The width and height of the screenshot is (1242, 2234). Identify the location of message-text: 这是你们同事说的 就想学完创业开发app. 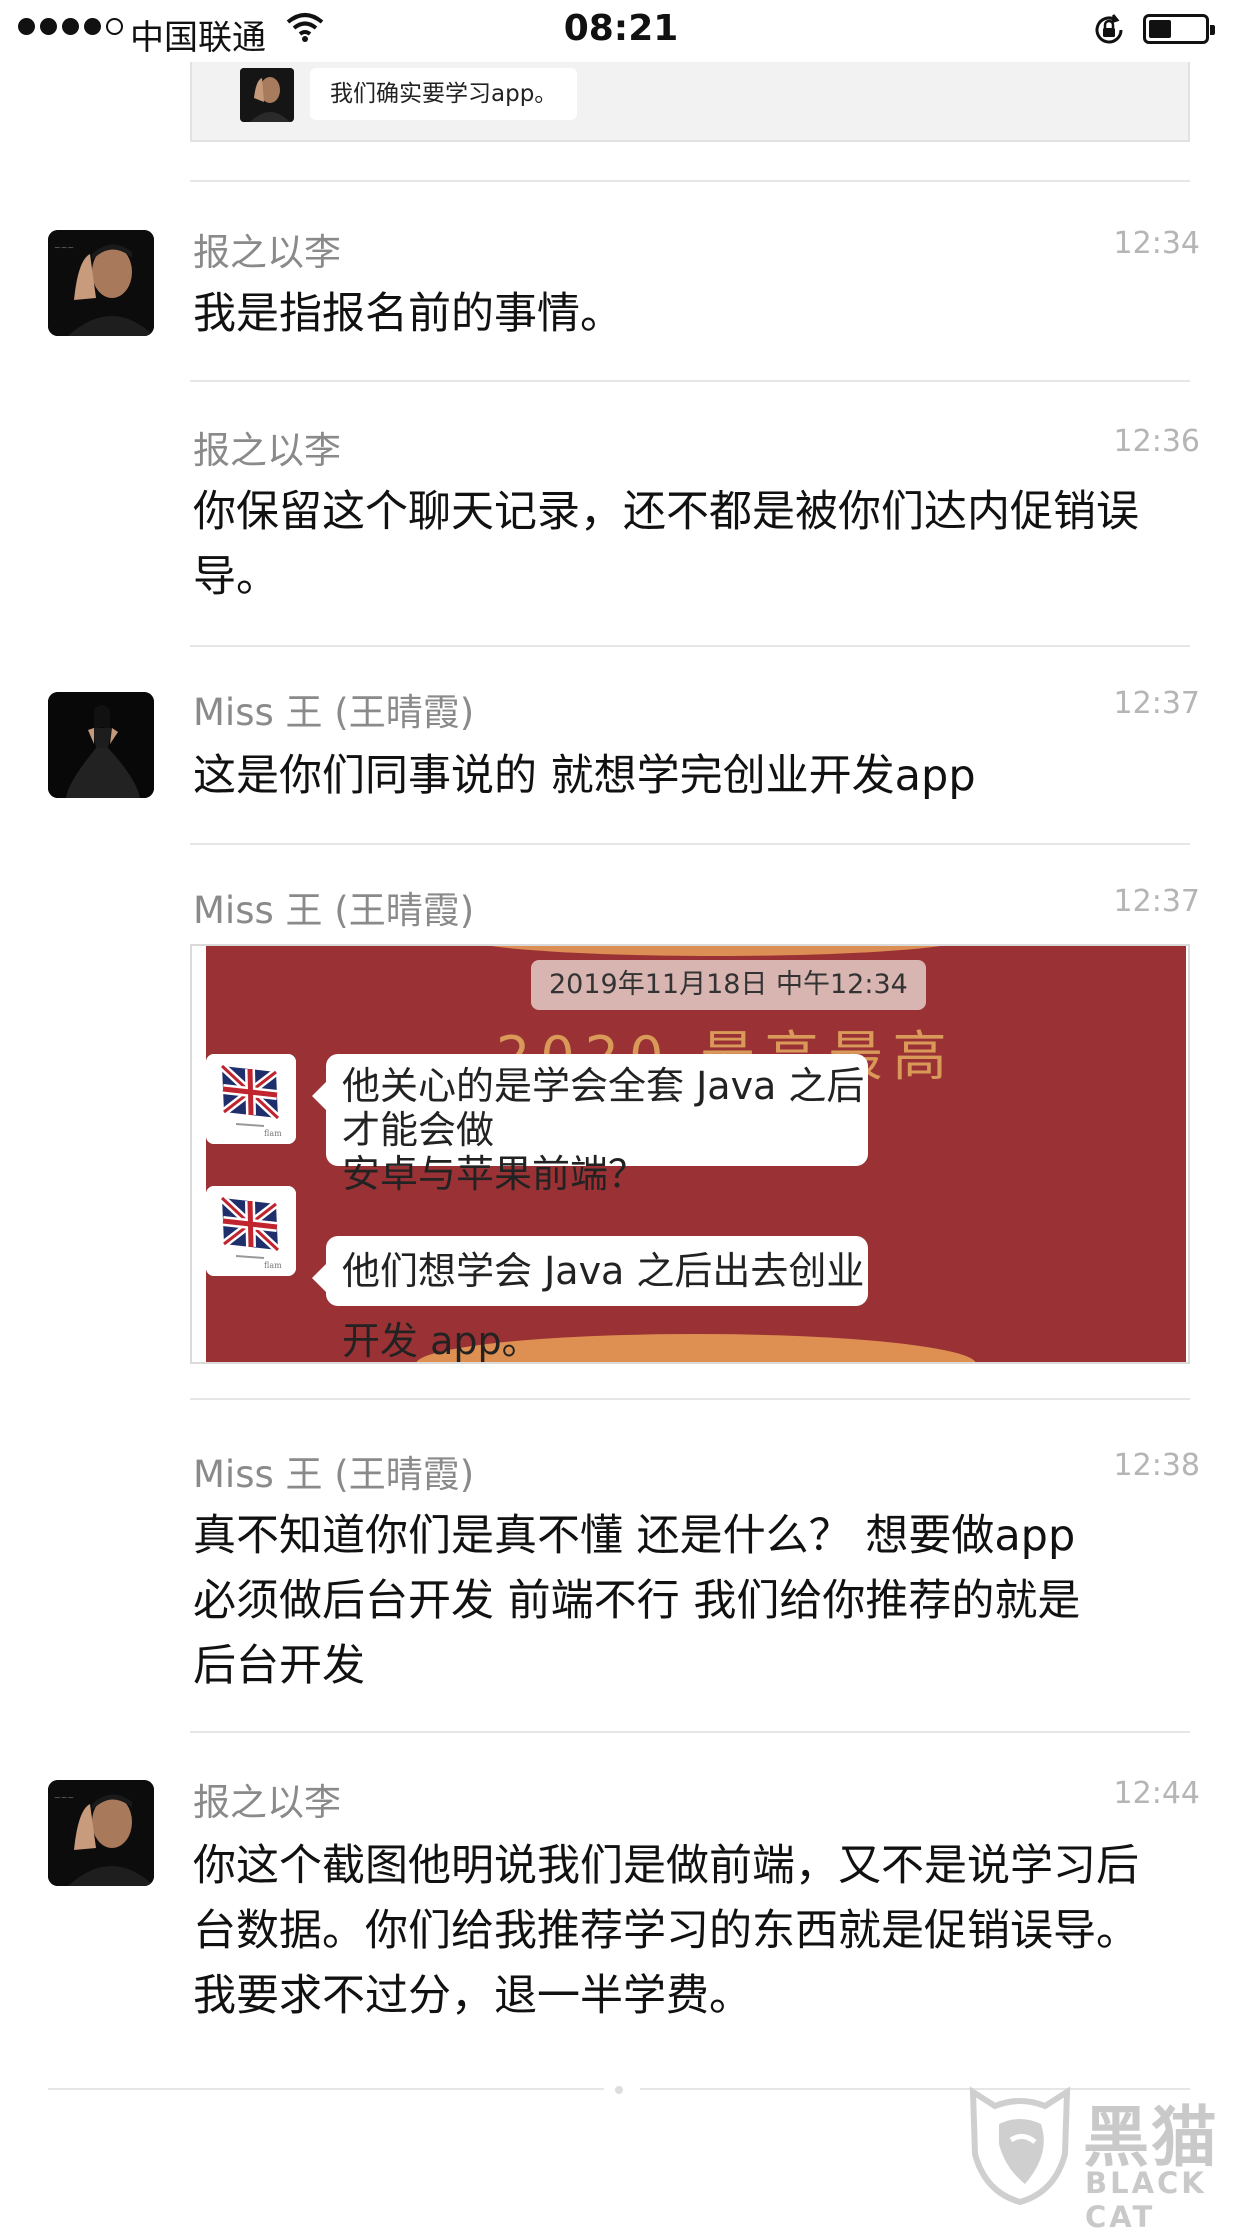
(584, 776).